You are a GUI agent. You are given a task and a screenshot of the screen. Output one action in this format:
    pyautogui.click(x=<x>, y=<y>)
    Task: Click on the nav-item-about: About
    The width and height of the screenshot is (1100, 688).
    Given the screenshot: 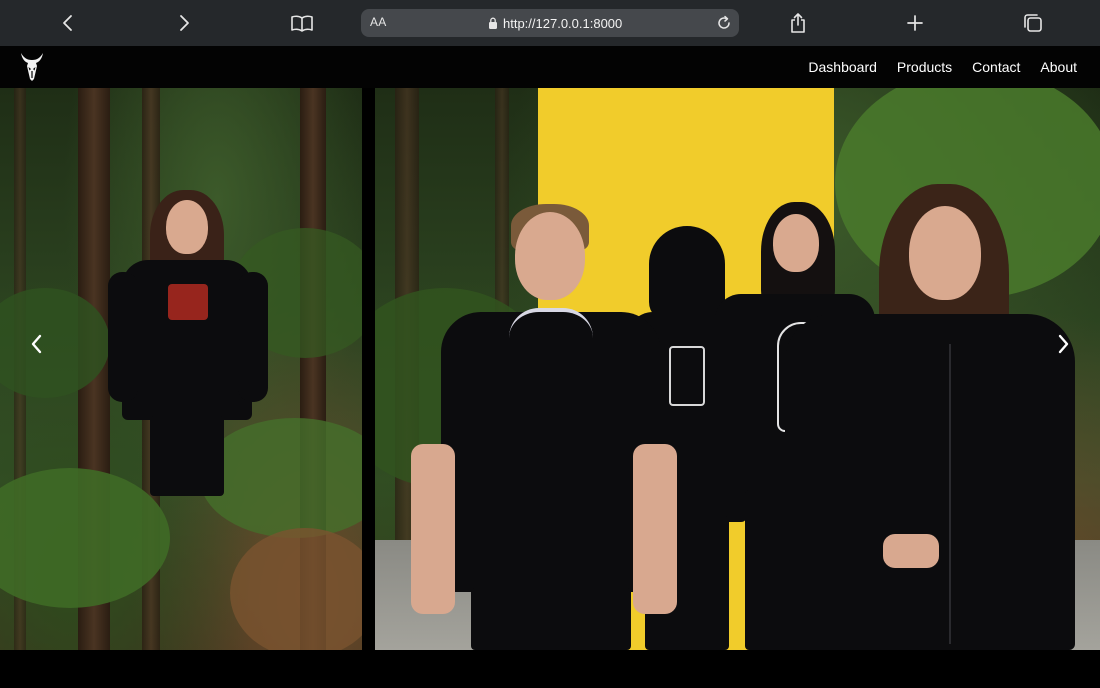 What is the action you would take?
    pyautogui.click(x=1058, y=67)
    